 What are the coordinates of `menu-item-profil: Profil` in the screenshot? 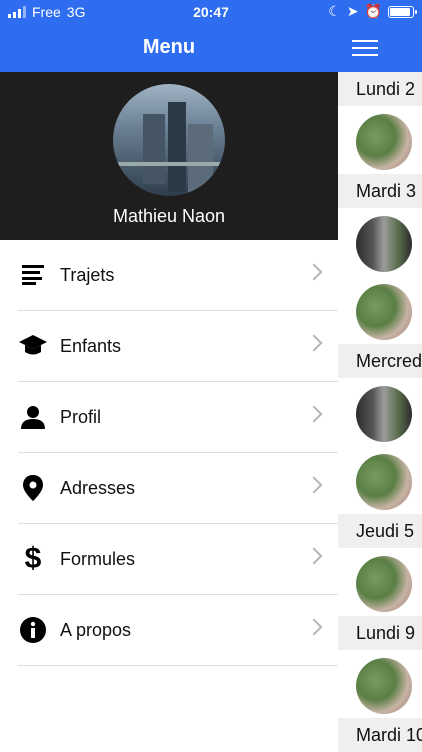 It's located at (178, 417).